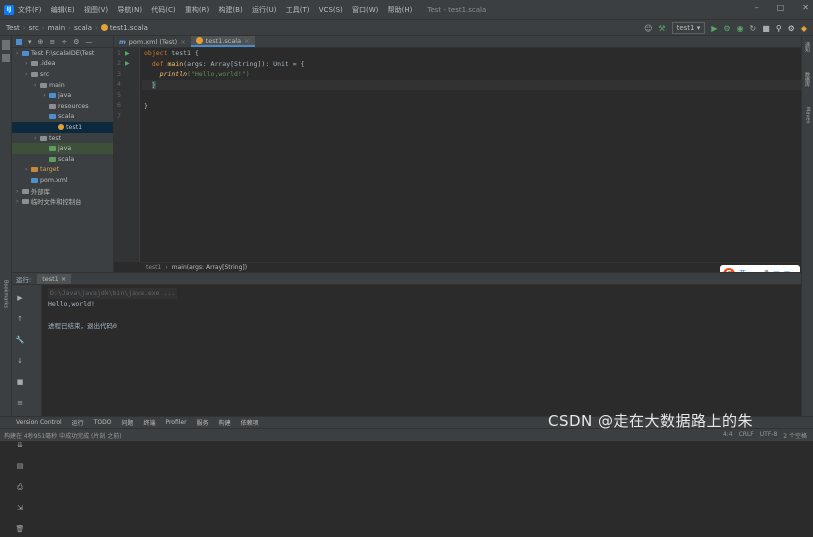 The height and width of the screenshot is (537, 813). What do you see at coordinates (175, 422) in the screenshot?
I see `tool-profiler: Profiler` at bounding box center [175, 422].